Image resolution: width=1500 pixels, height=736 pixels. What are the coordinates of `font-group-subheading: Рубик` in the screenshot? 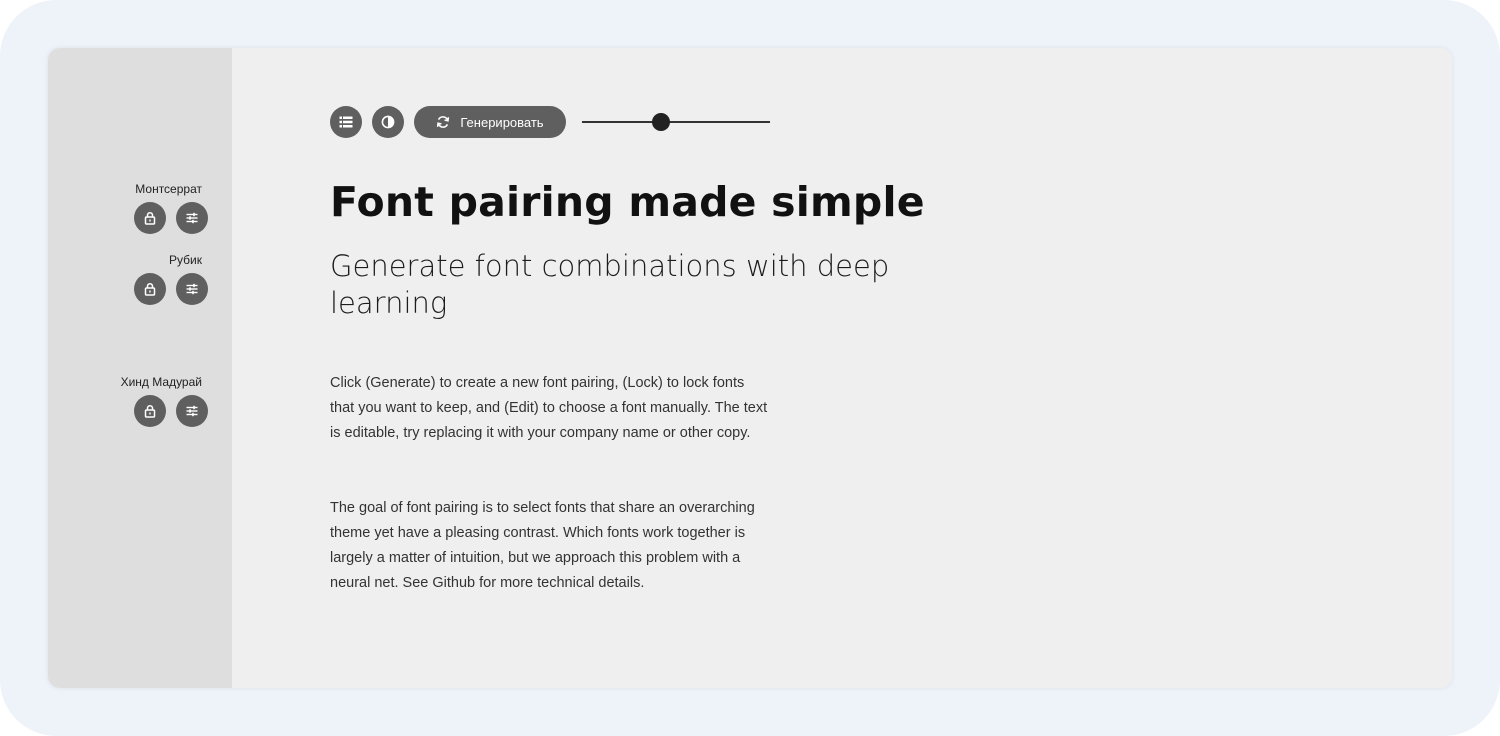 It's located at (171, 279).